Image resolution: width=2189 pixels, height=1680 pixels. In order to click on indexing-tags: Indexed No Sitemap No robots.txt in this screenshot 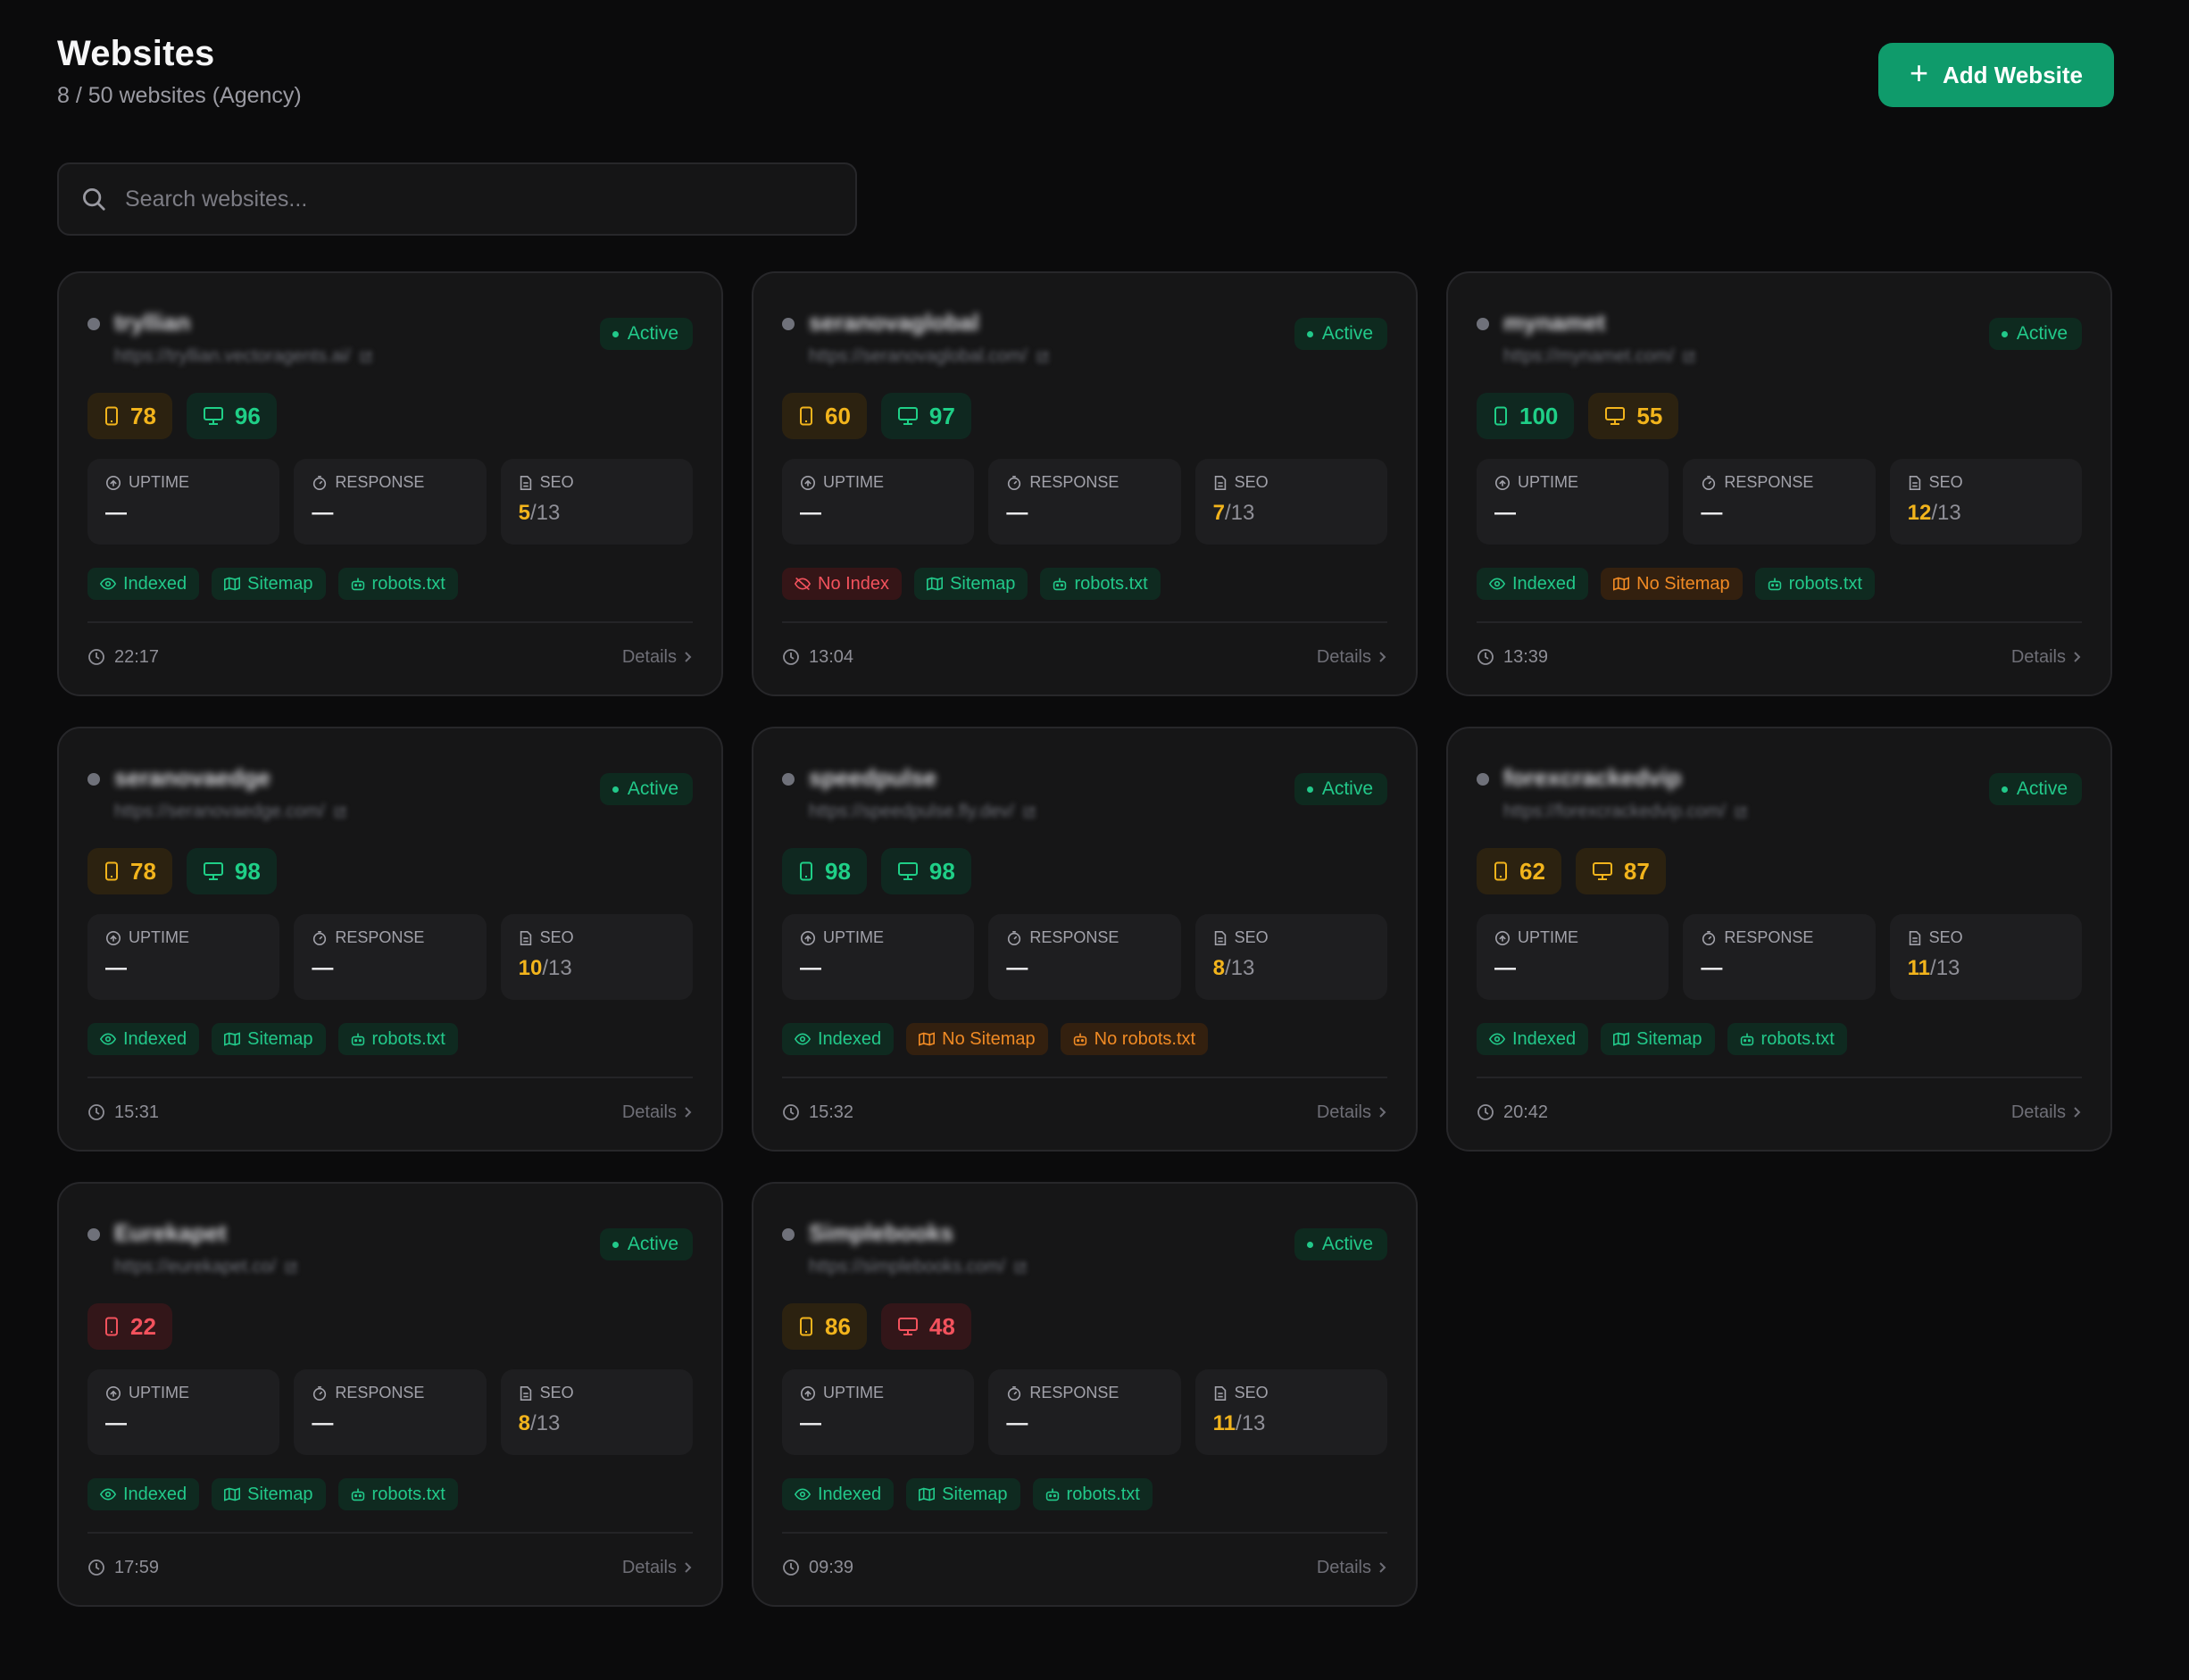, I will do `click(995, 1039)`.